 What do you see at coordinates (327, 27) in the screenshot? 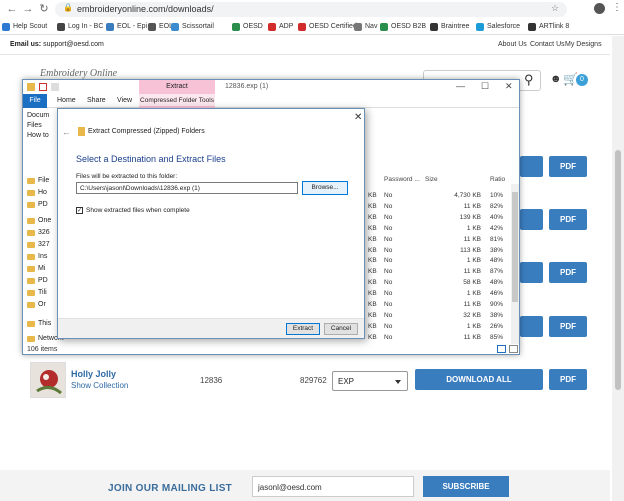
I see `bookmark-item: OESD Certified` at bounding box center [327, 27].